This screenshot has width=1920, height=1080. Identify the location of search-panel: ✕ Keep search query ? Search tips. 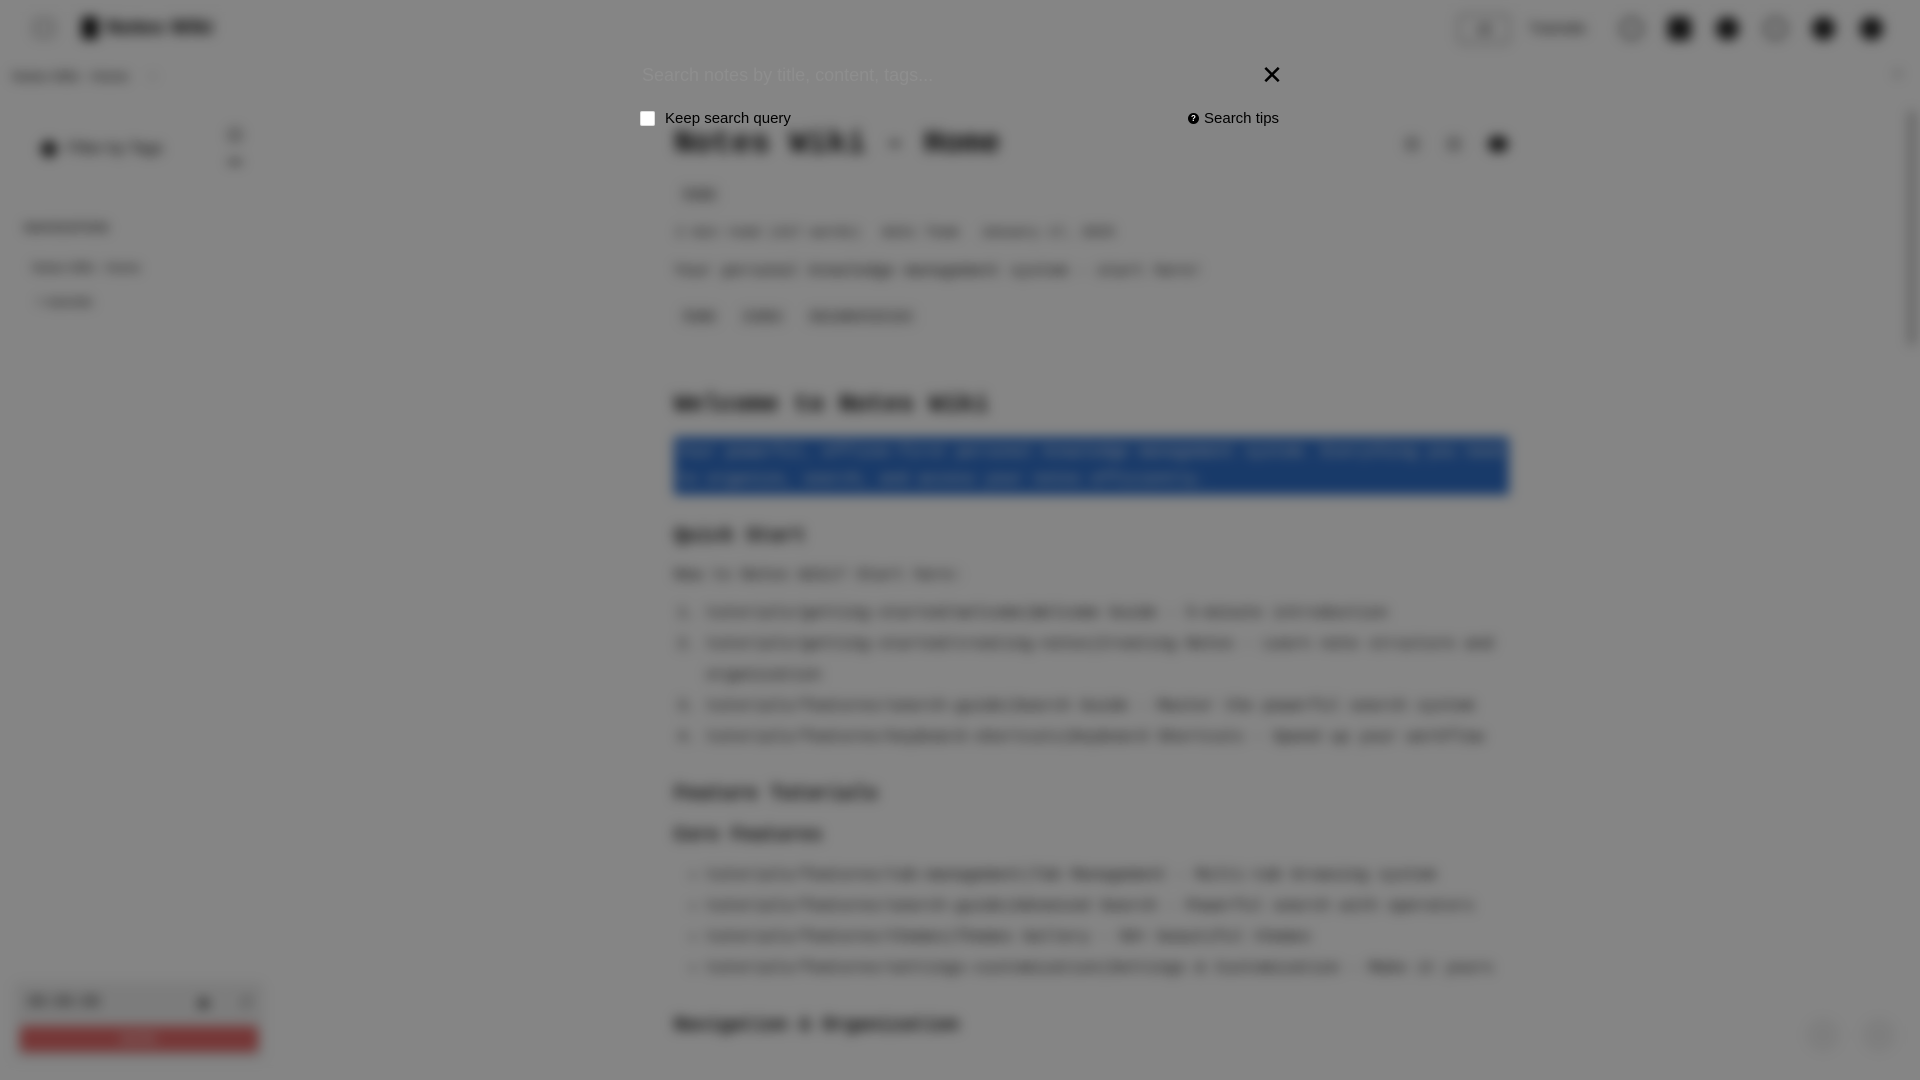
(961, 95).